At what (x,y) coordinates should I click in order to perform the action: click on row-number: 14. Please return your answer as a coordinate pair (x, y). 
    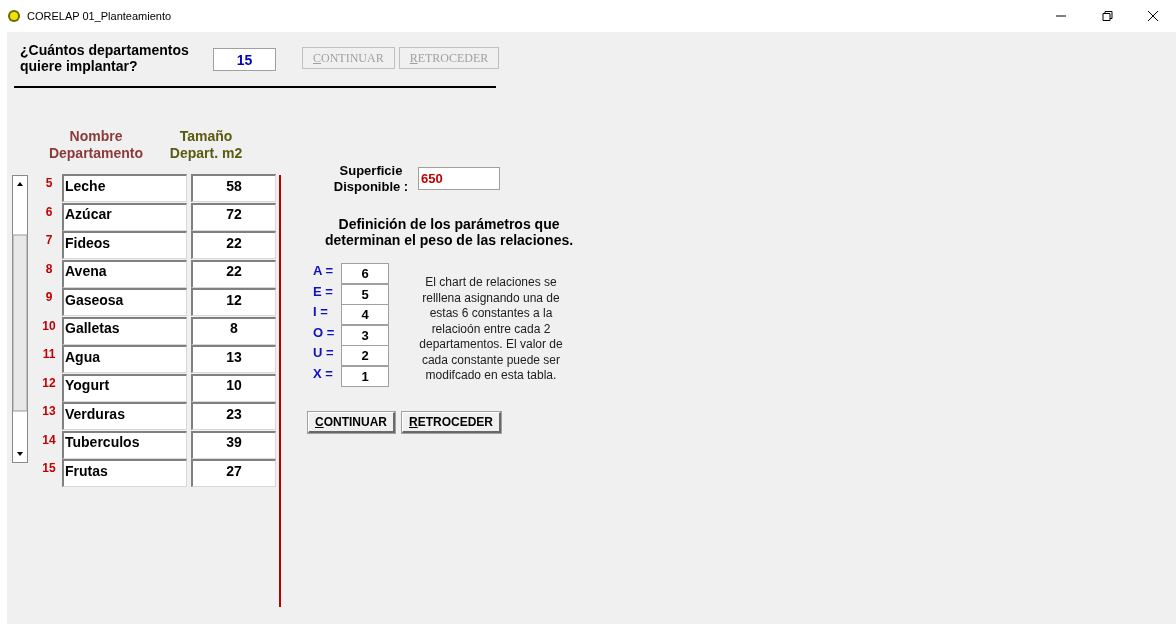
    Looking at the image, I should click on (49, 440).